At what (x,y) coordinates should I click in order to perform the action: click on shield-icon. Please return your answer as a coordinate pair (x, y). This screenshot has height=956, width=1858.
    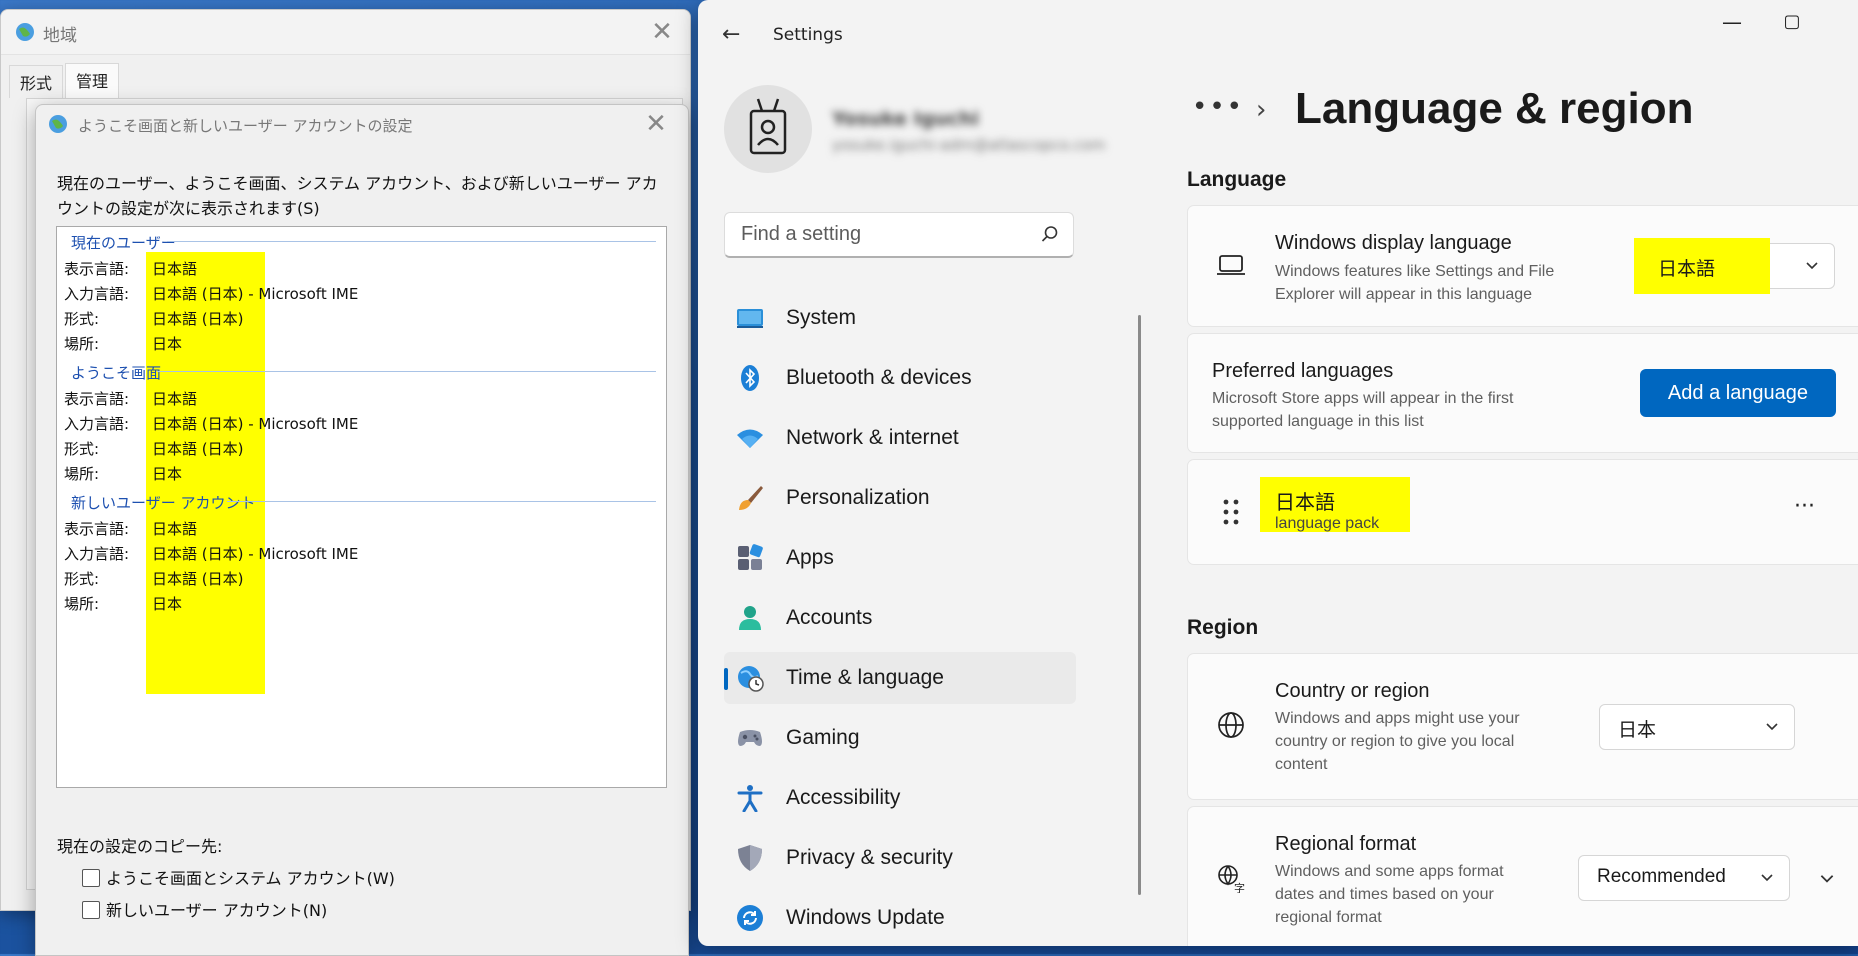
    Looking at the image, I should click on (750, 858).